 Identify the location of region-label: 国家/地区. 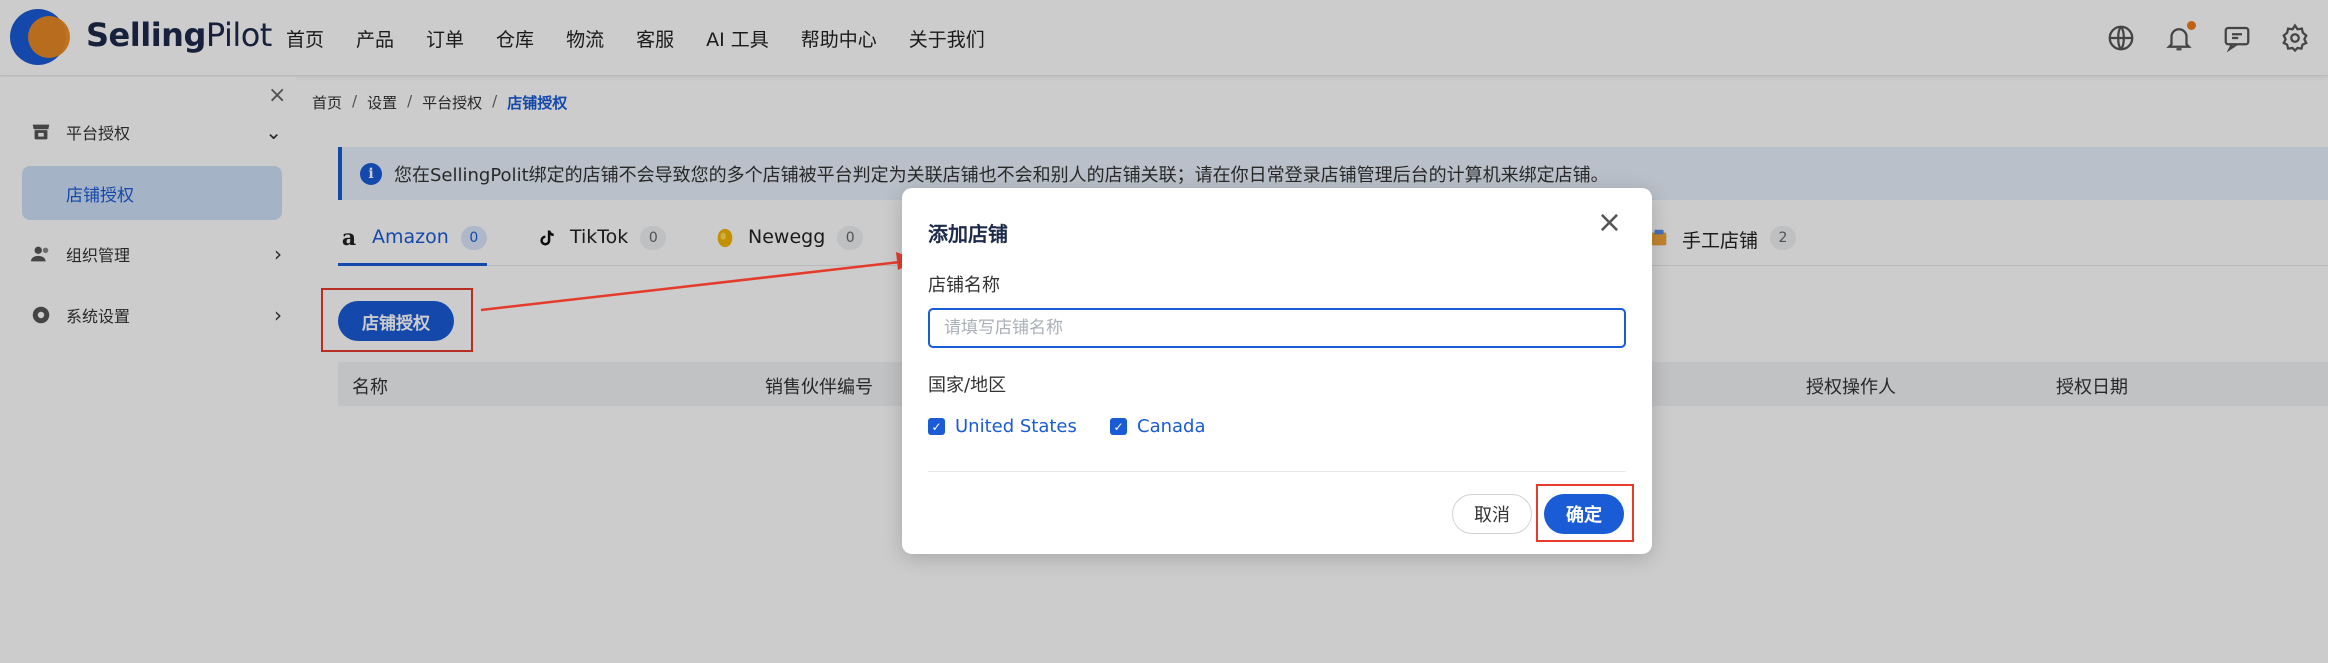
(967, 385).